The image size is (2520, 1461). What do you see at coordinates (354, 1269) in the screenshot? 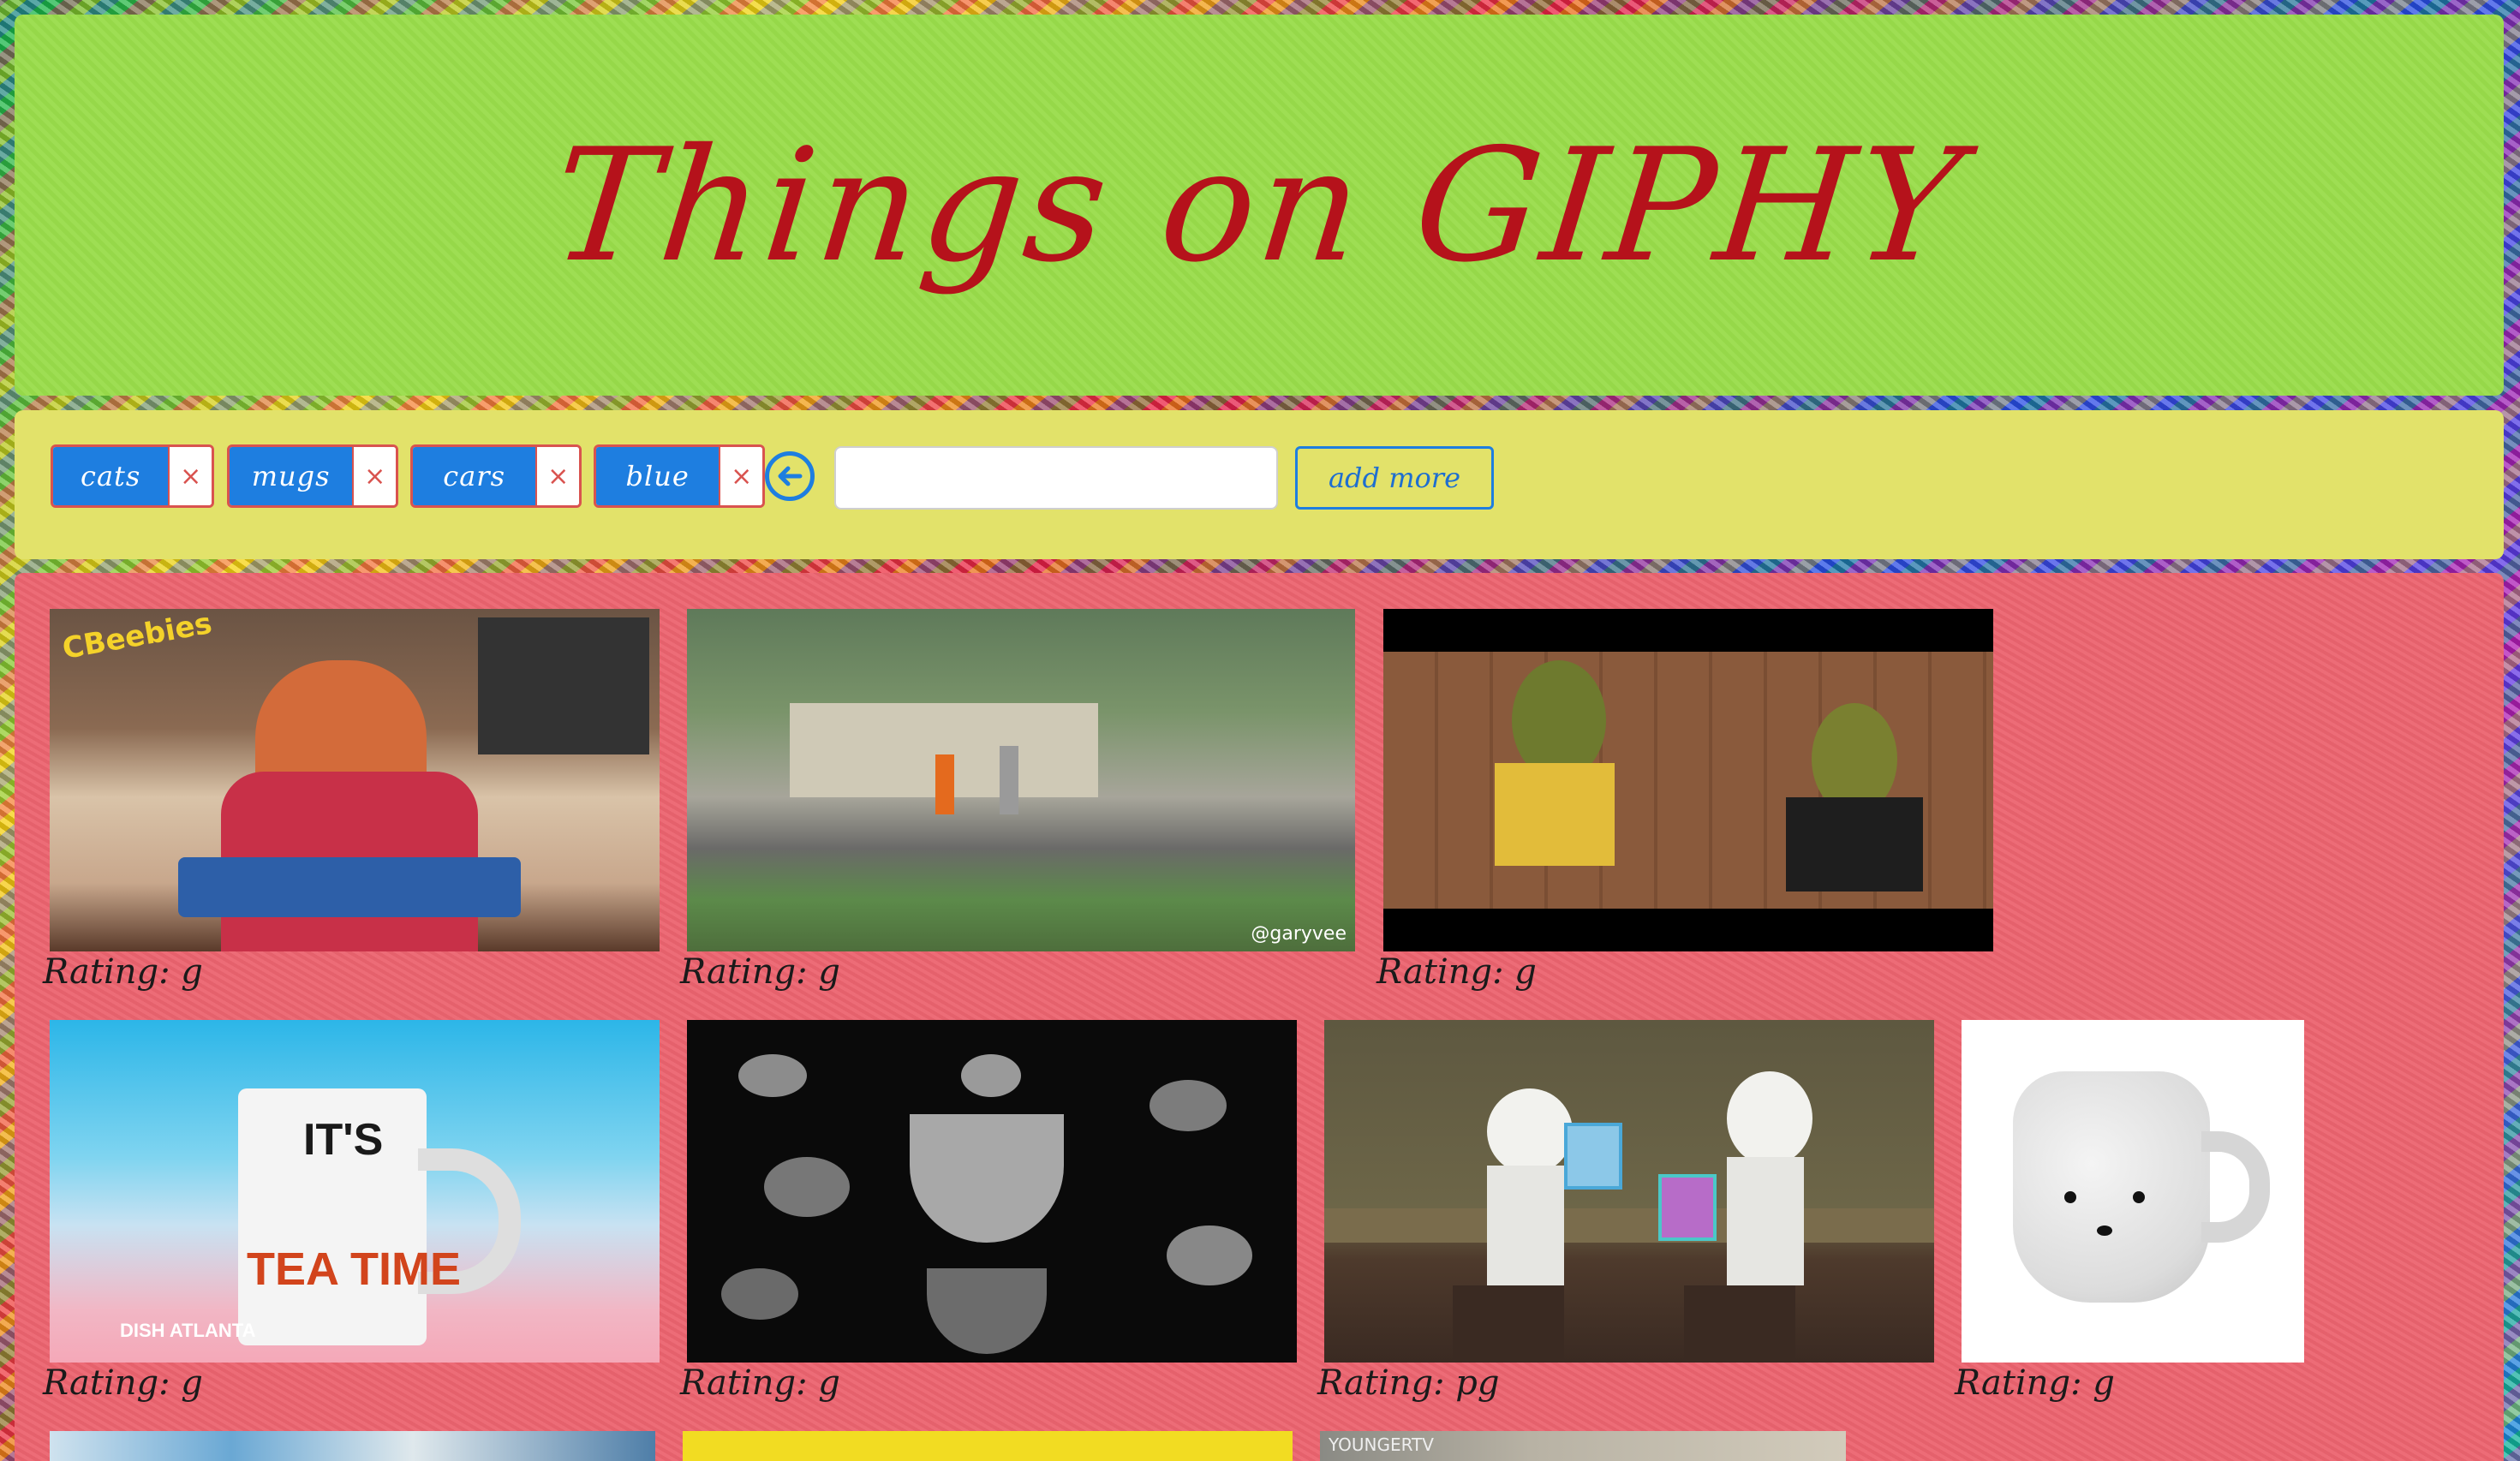
I see `mug-text: TEA TIME` at bounding box center [354, 1269].